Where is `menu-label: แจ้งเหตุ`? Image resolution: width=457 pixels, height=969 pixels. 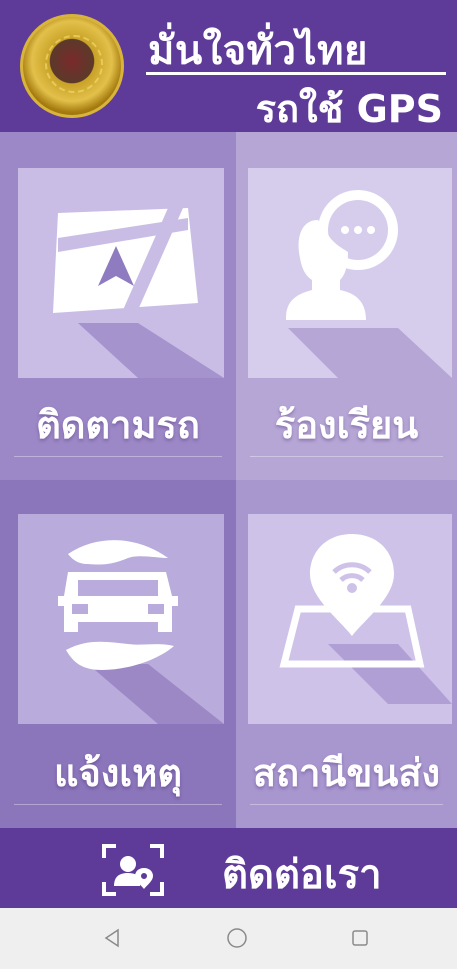
menu-label: แจ้งเหตุ is located at coordinates (118, 773).